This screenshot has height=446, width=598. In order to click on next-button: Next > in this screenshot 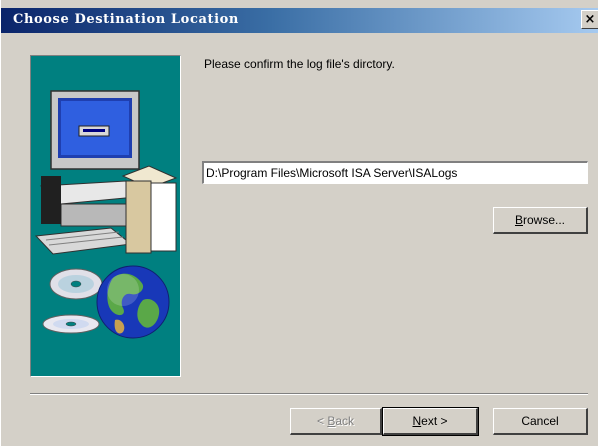, I will do `click(430, 421)`.